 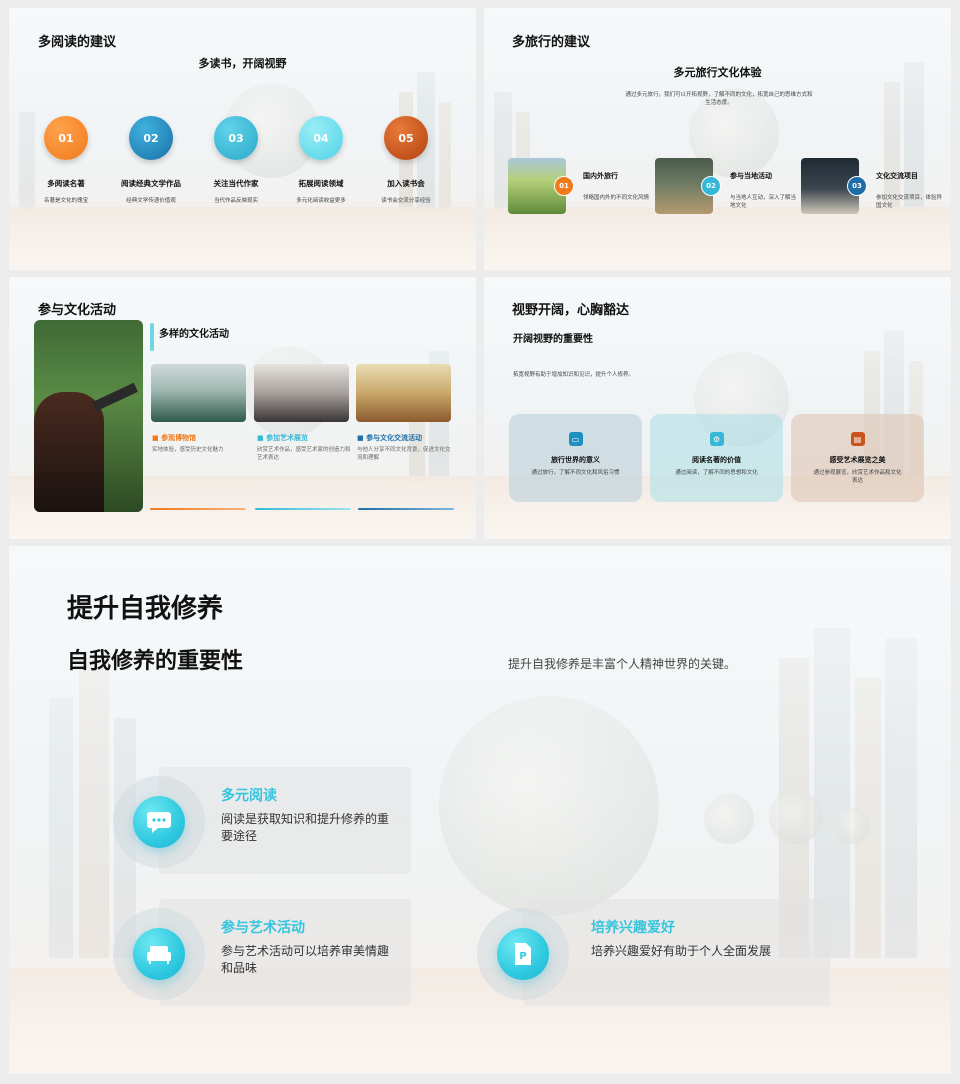 I want to click on value-box: ▤ 感受艺术展览之美 通过参观展览，欣赏艺术作品和文化表达, so click(x=857, y=458).